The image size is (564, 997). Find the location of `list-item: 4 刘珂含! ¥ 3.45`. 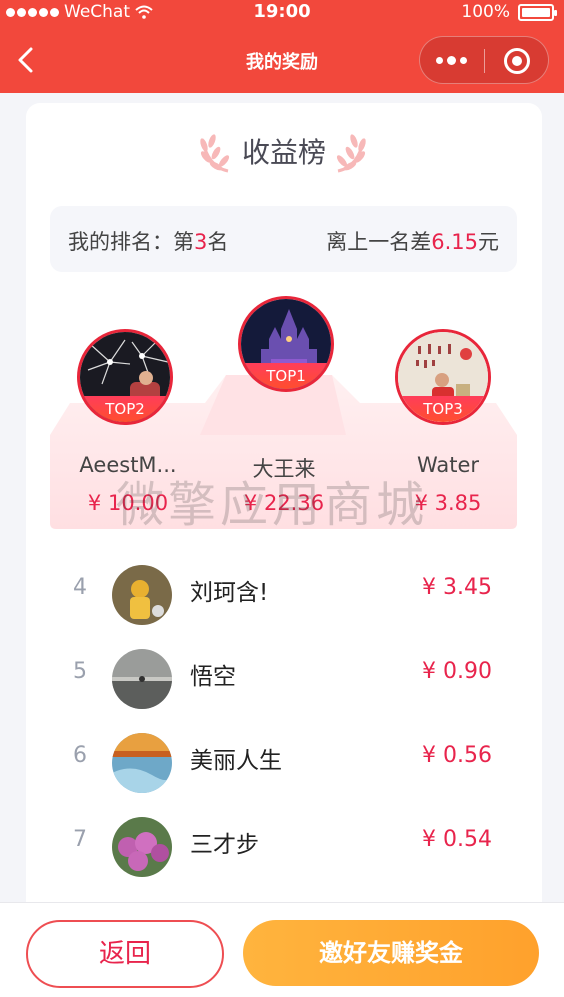

list-item: 4 刘珂含! ¥ 3.45 is located at coordinates (284, 595).